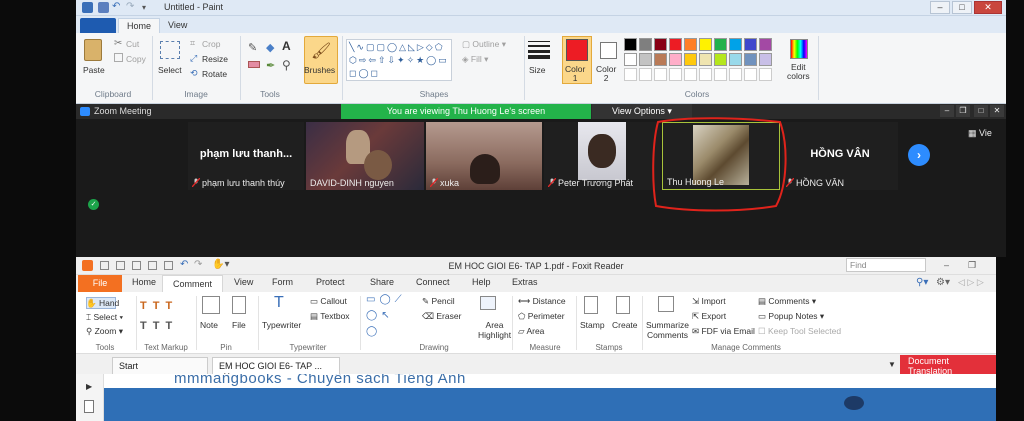 The width and height of the screenshot is (1024, 421). Describe the element at coordinates (667, 330) in the screenshot. I see `summarize-comments-button: Summarize Comments` at that location.